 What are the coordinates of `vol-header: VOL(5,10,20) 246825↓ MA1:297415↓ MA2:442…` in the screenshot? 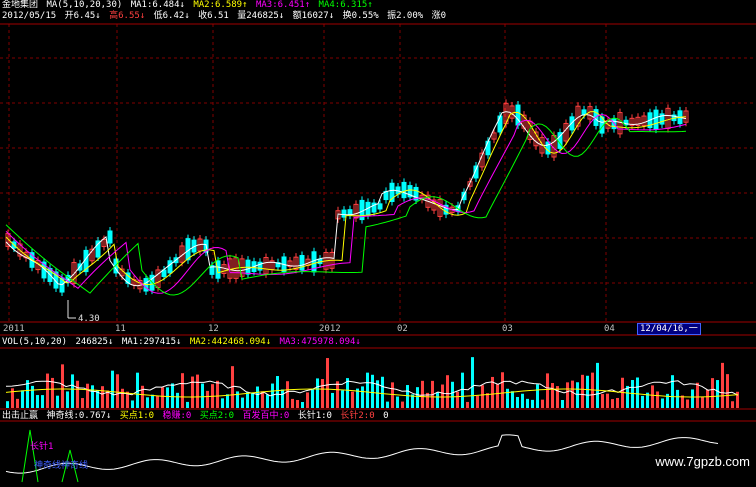 It's located at (183, 342).